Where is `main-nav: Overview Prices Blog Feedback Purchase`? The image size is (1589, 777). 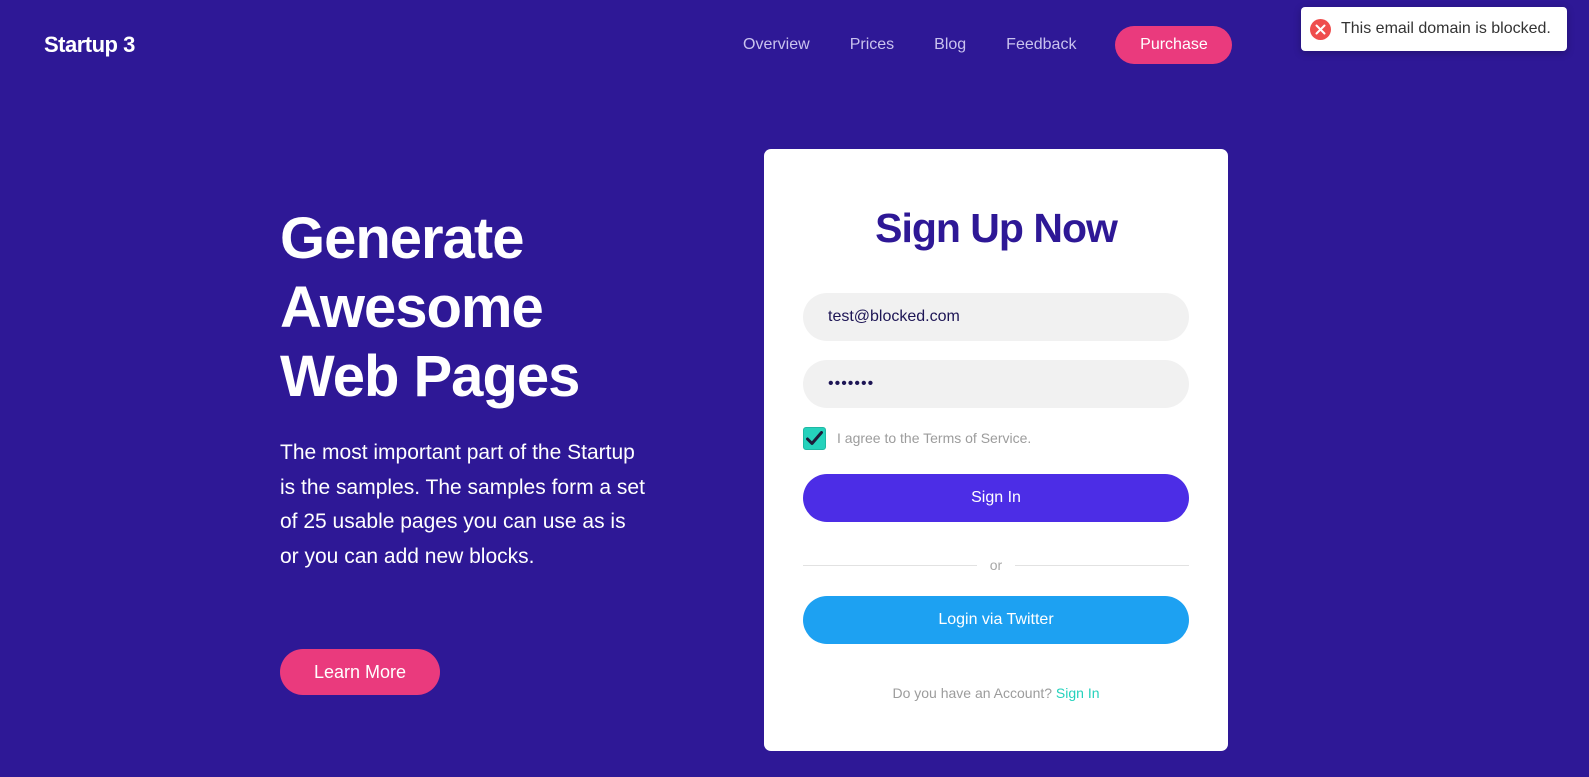
main-nav: Overview Prices Blog Feedback Purchase is located at coordinates (988, 45).